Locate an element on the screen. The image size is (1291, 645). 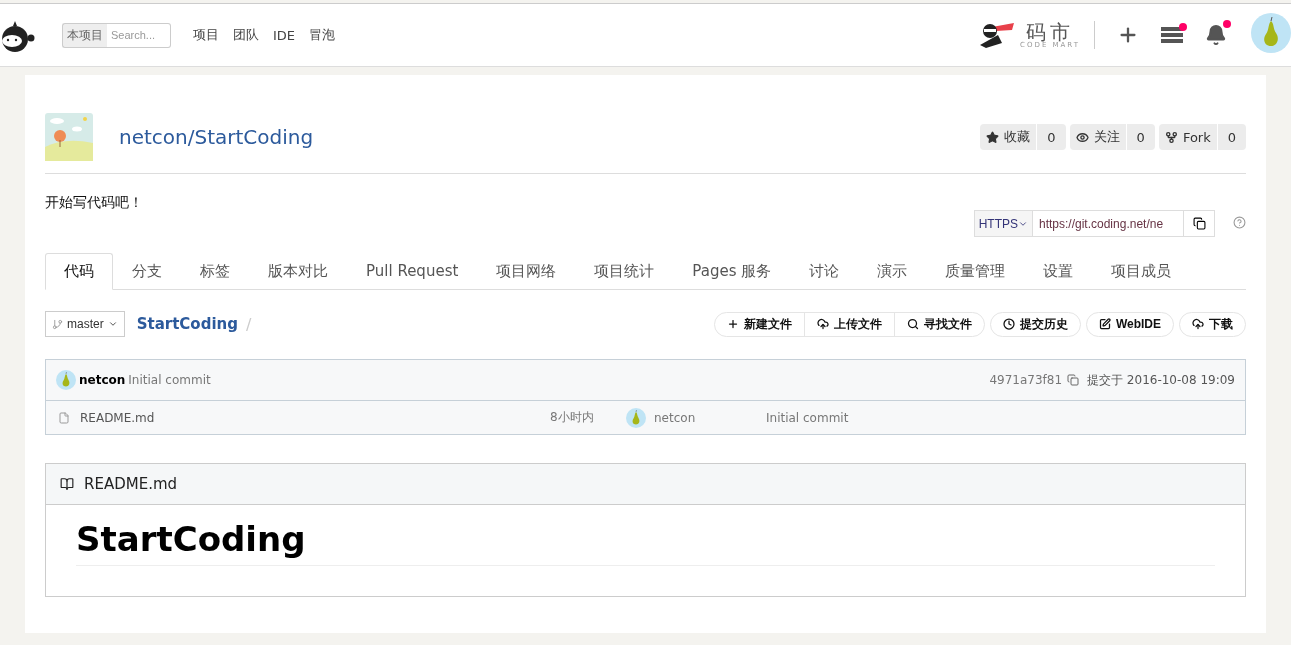
copy-button is located at coordinates (1199, 223).